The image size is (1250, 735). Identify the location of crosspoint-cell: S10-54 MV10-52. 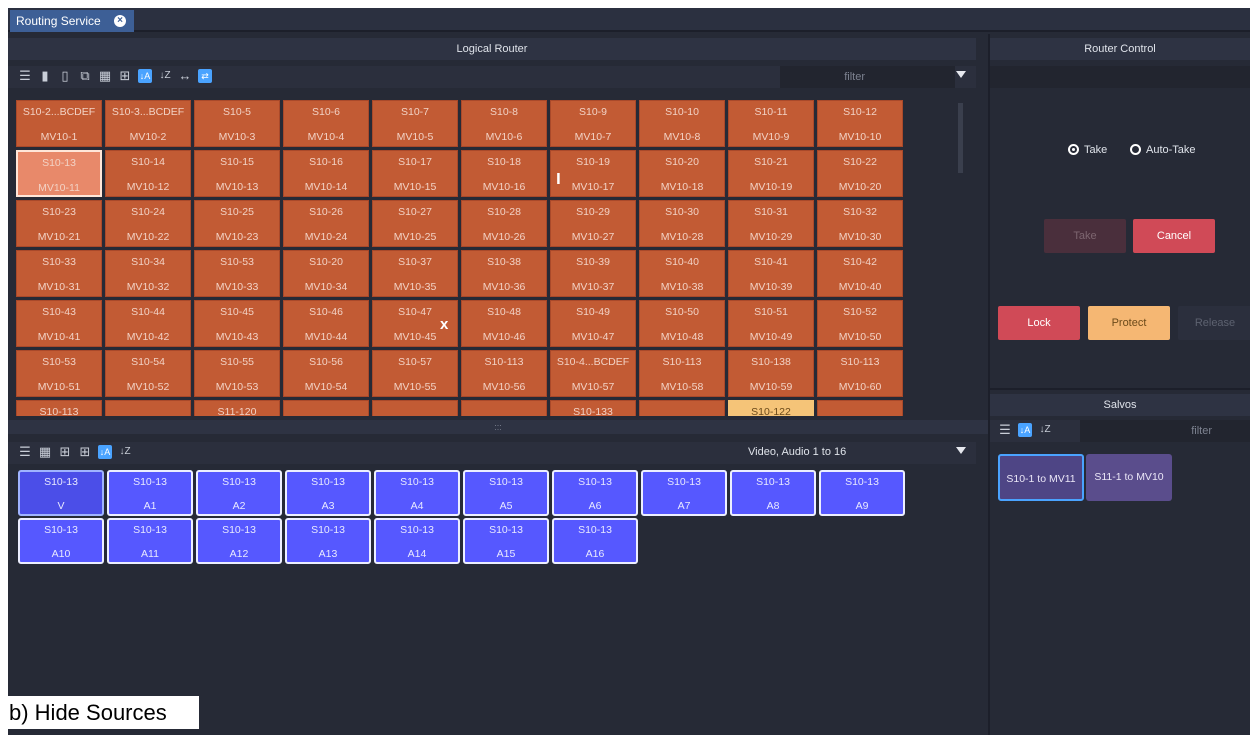
(148, 373).